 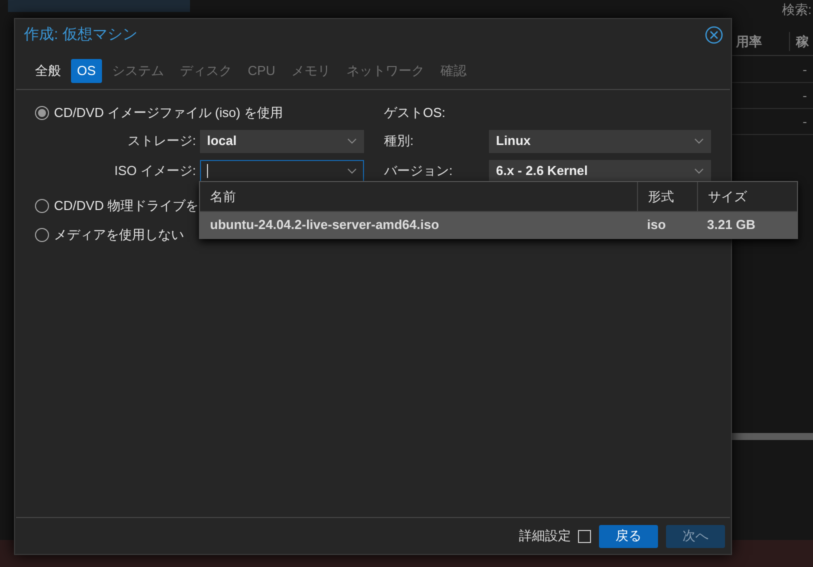 I want to click on select-field: local, so click(x=282, y=141).